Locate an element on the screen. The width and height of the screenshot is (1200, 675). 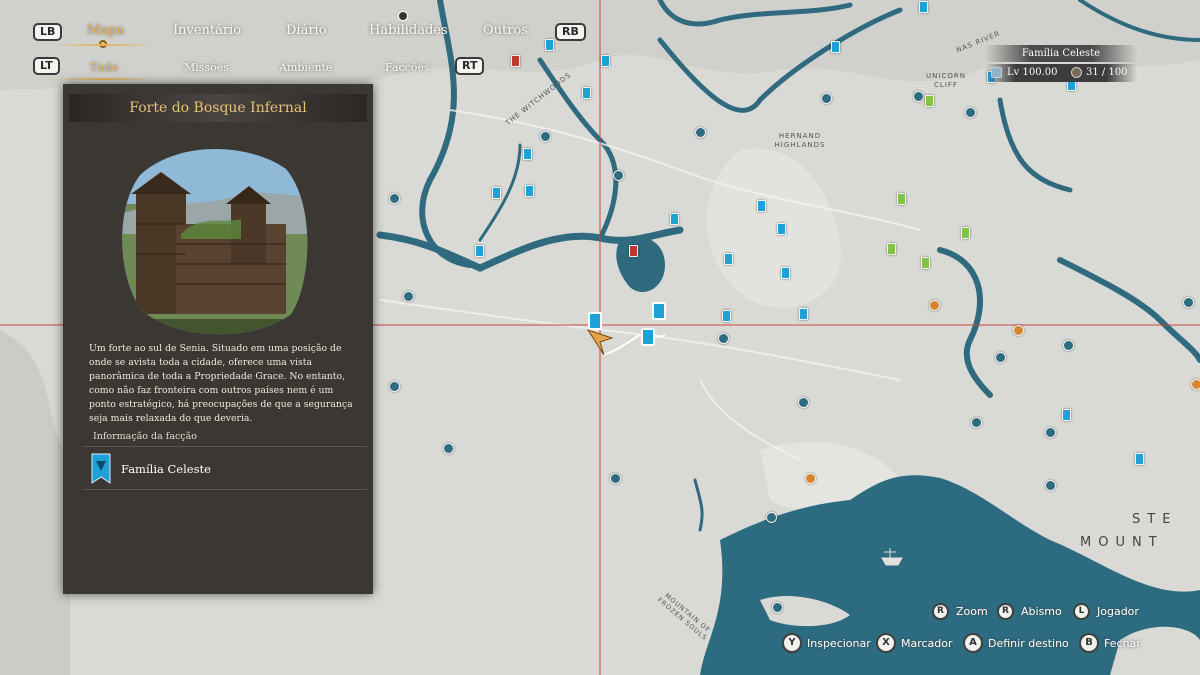
player-info: Família Celeste Lv 100.00 31 / 100 is located at coordinates (1061, 65).